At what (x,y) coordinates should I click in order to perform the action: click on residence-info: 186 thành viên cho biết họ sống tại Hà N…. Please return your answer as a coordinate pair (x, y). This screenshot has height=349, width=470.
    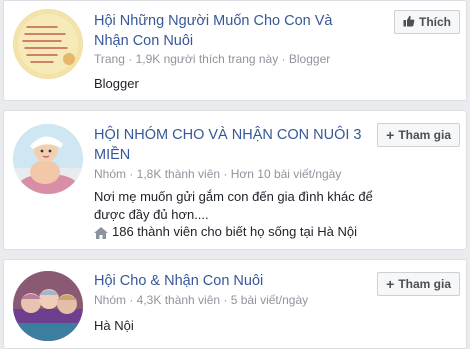
    Looking at the image, I should click on (259, 232).